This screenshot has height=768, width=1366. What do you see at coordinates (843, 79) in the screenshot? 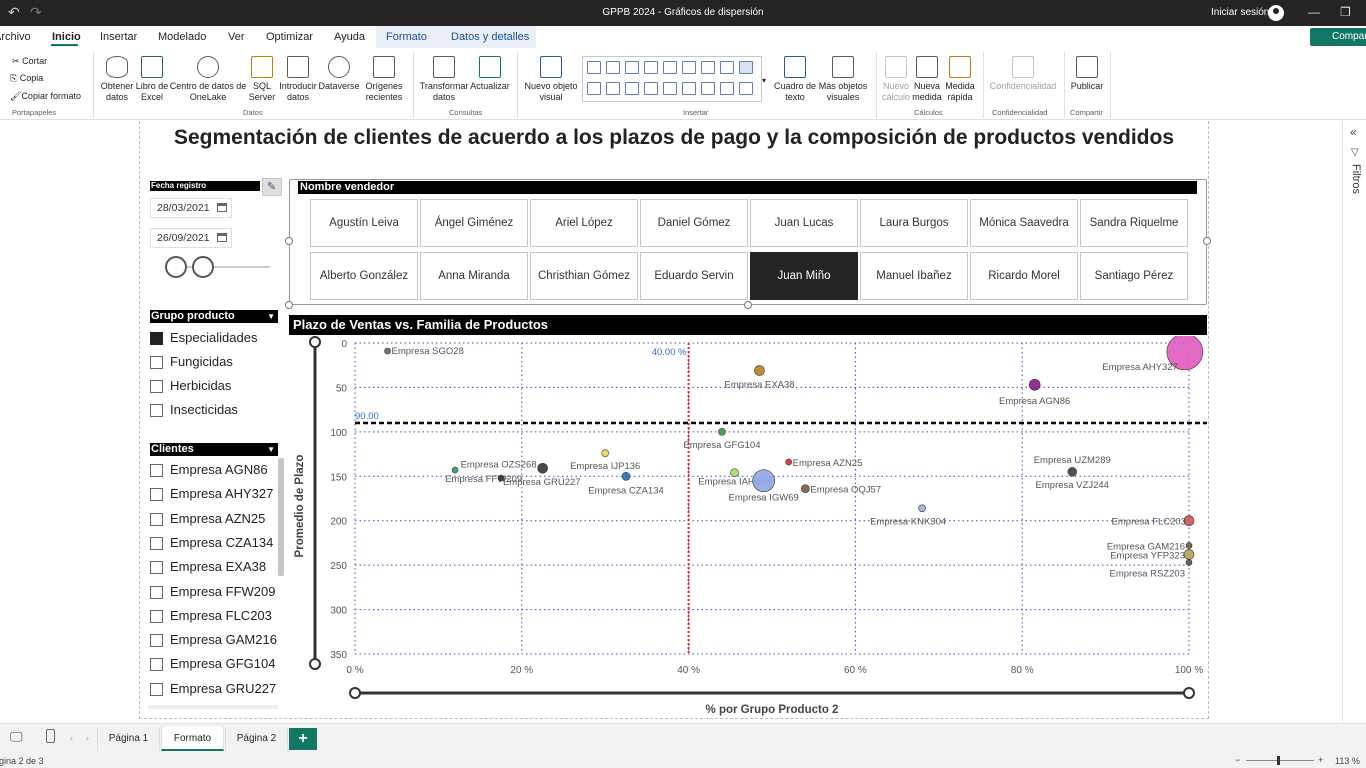
I see `more-visuals-button: Más objetos visuales` at bounding box center [843, 79].